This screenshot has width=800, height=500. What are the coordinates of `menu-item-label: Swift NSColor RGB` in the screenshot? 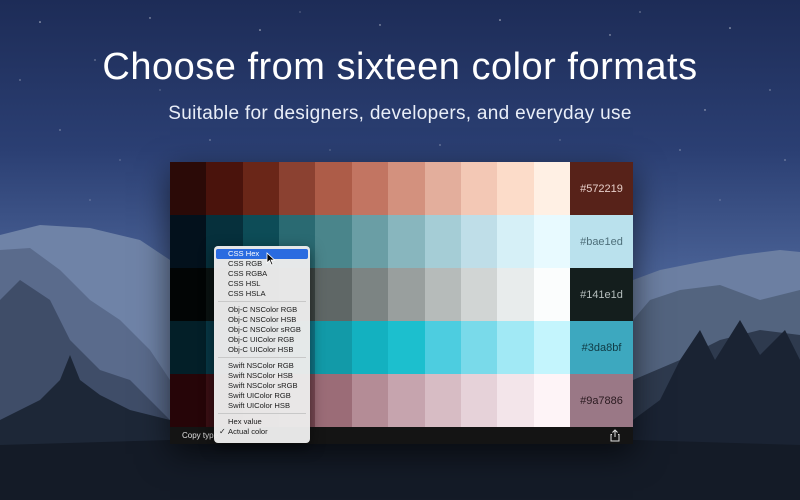 It's located at (261, 365).